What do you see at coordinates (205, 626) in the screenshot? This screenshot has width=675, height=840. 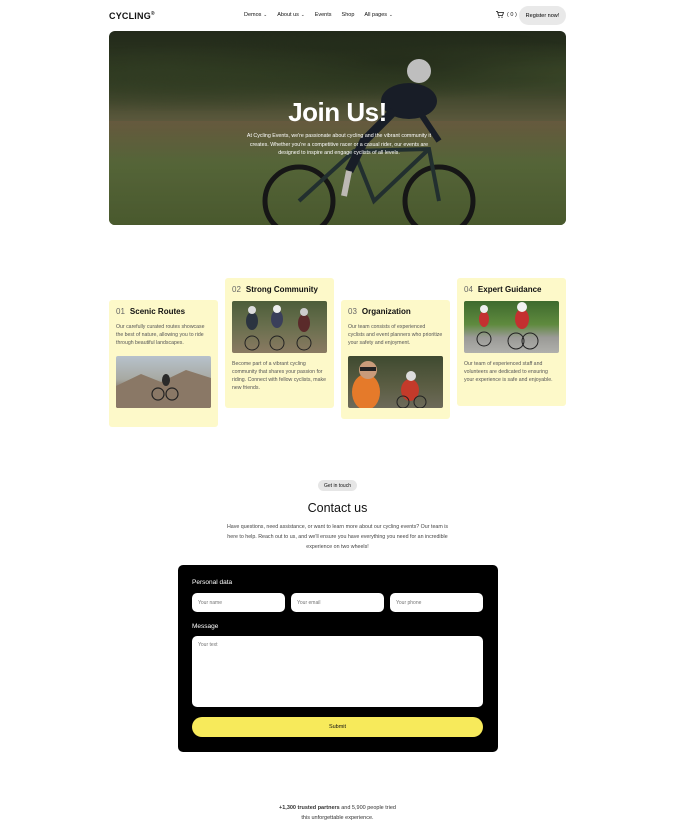 I see `message-label: Message` at bounding box center [205, 626].